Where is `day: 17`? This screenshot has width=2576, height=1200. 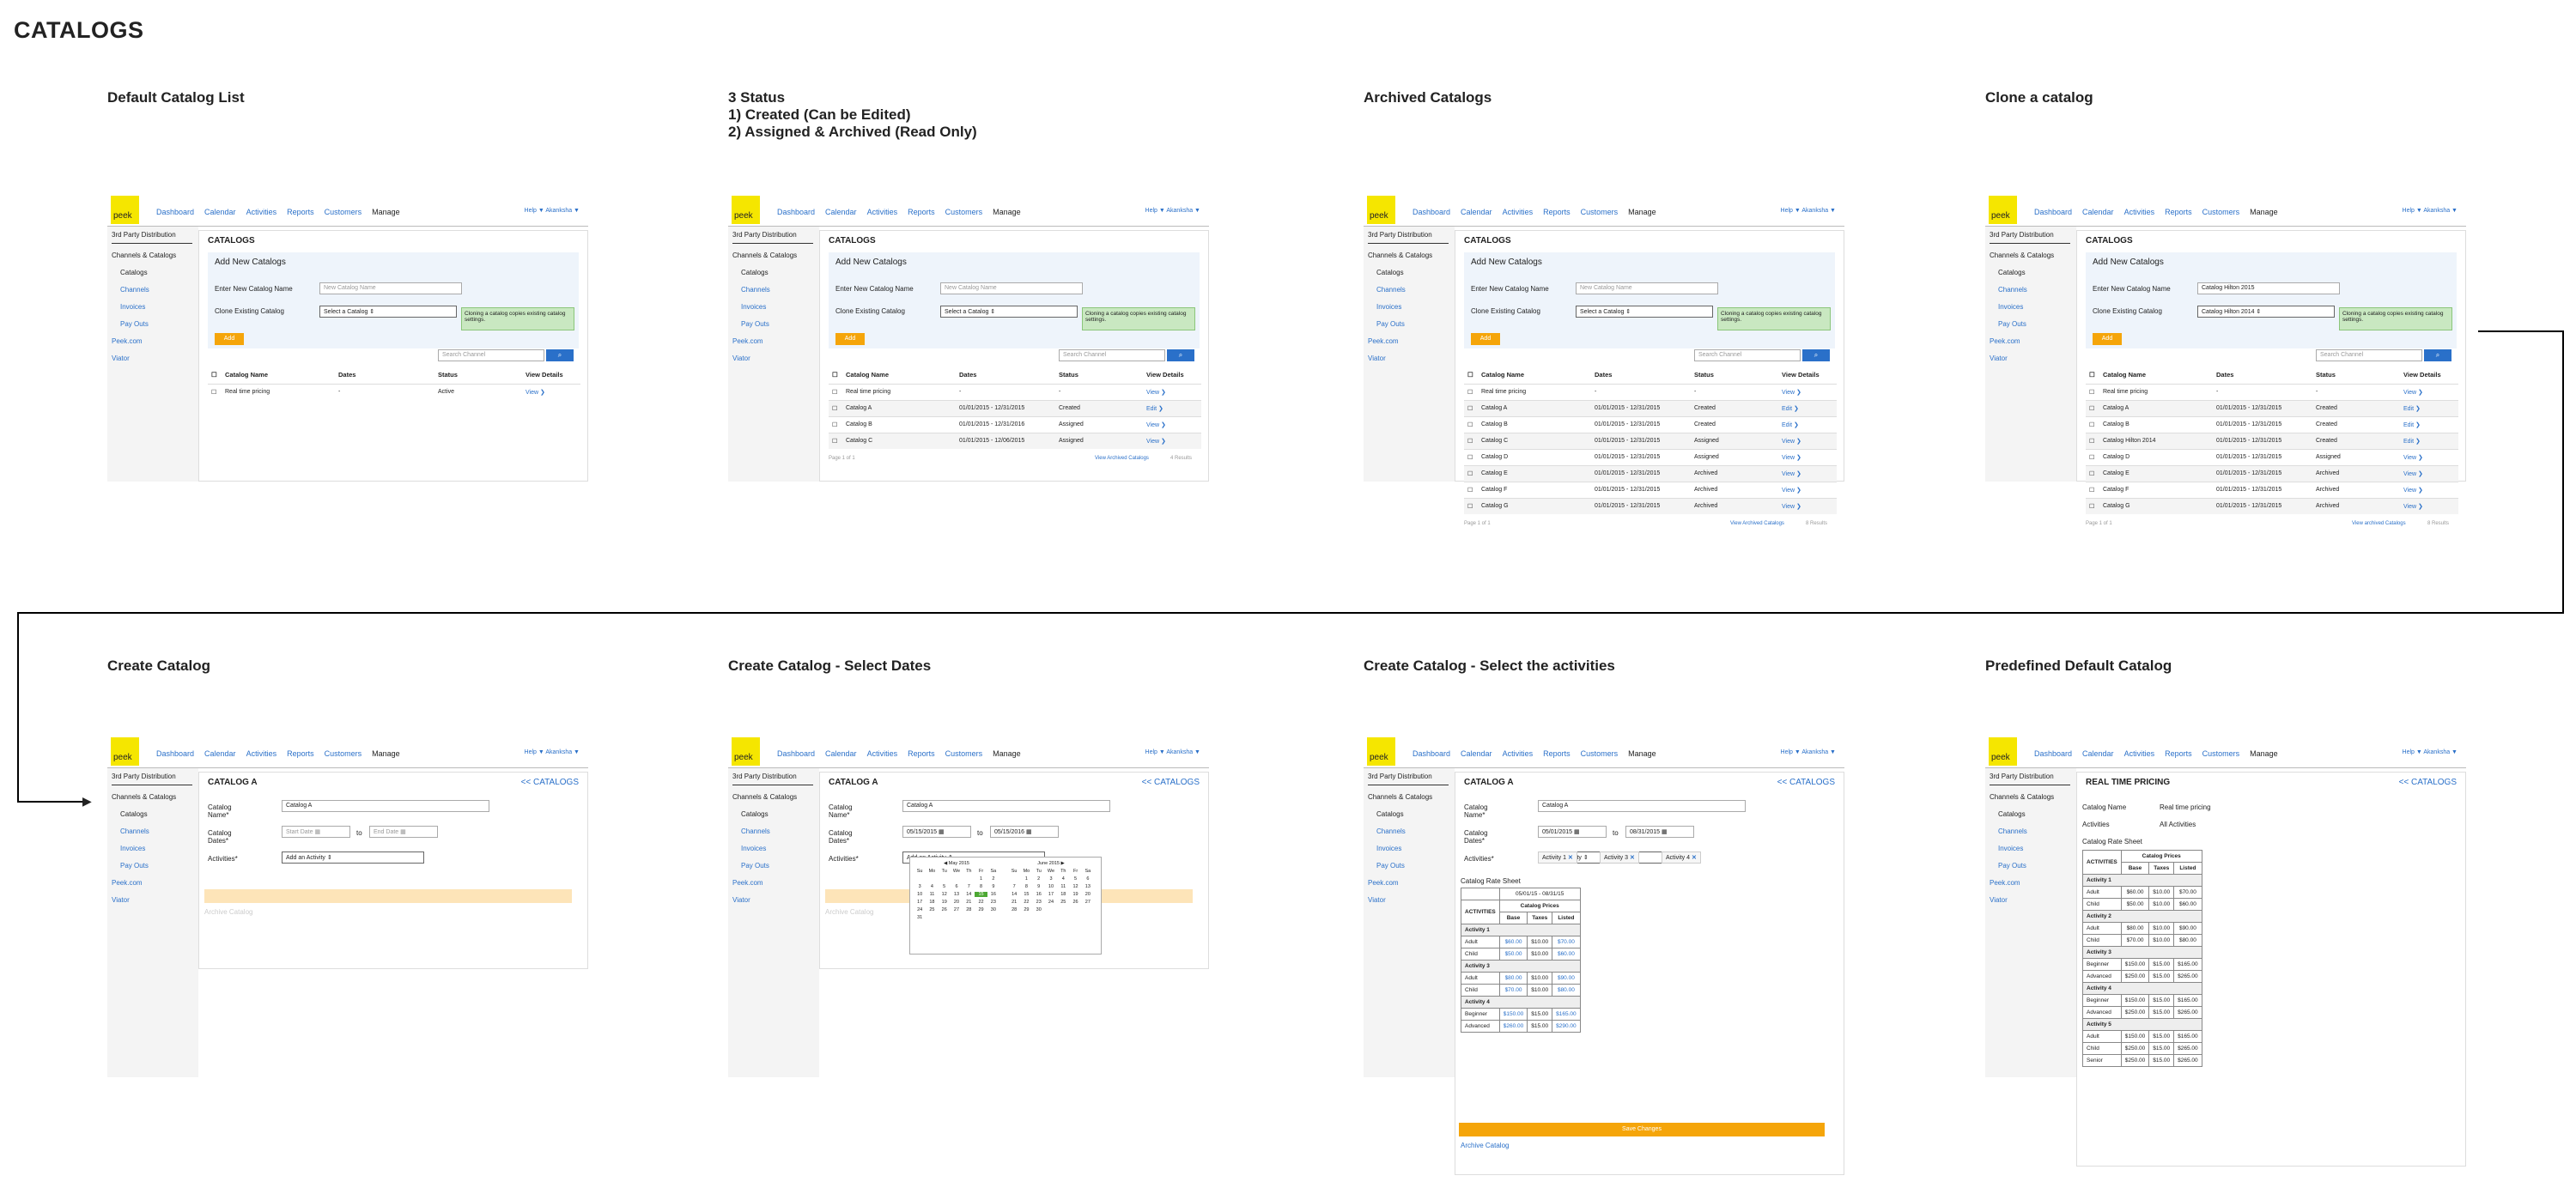
day: 17 is located at coordinates (1051, 894).